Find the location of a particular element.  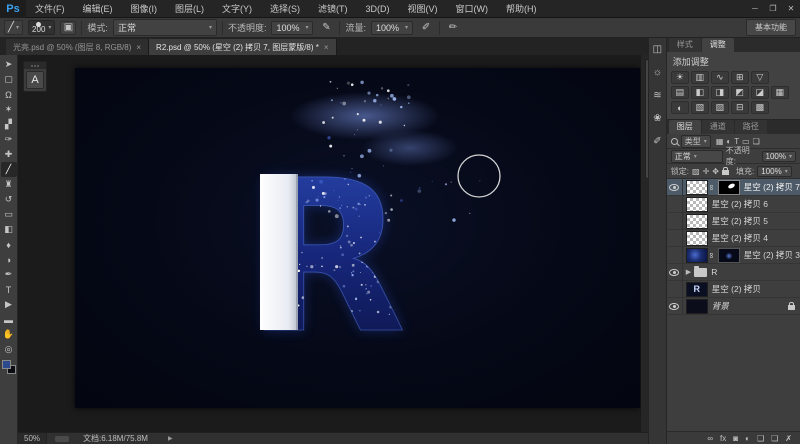

menu-item-4: 文字(Y) is located at coordinates (237, 9).